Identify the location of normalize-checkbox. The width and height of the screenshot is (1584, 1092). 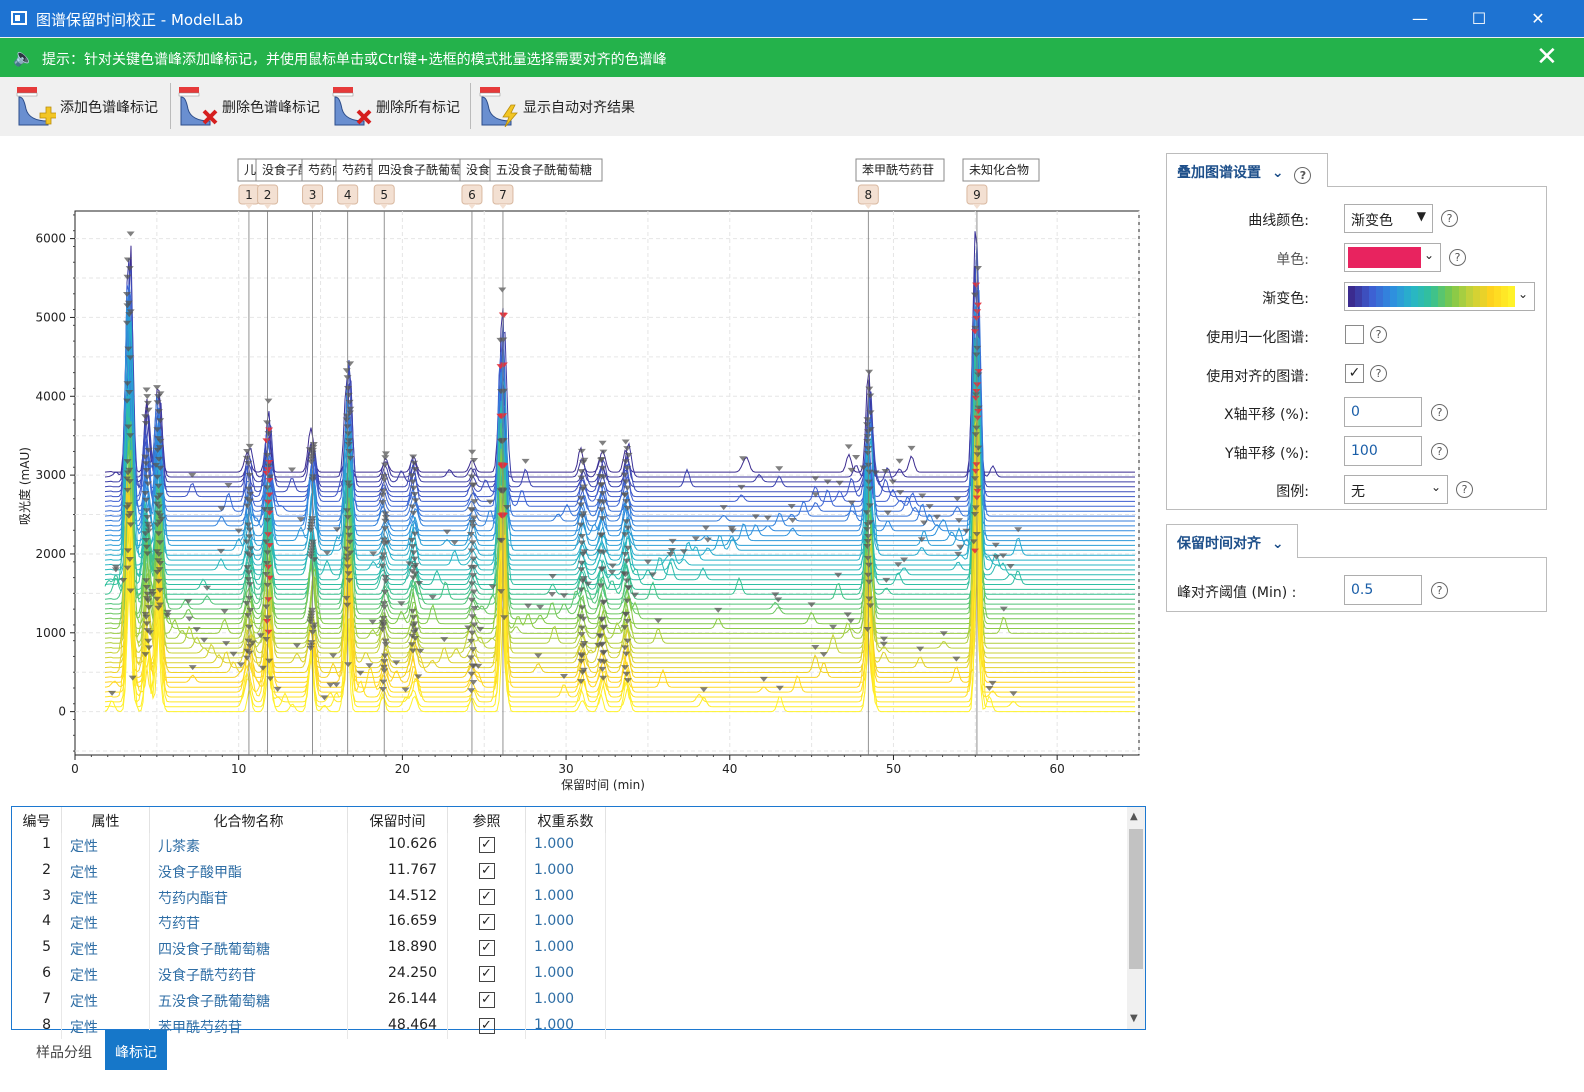
(1354, 334).